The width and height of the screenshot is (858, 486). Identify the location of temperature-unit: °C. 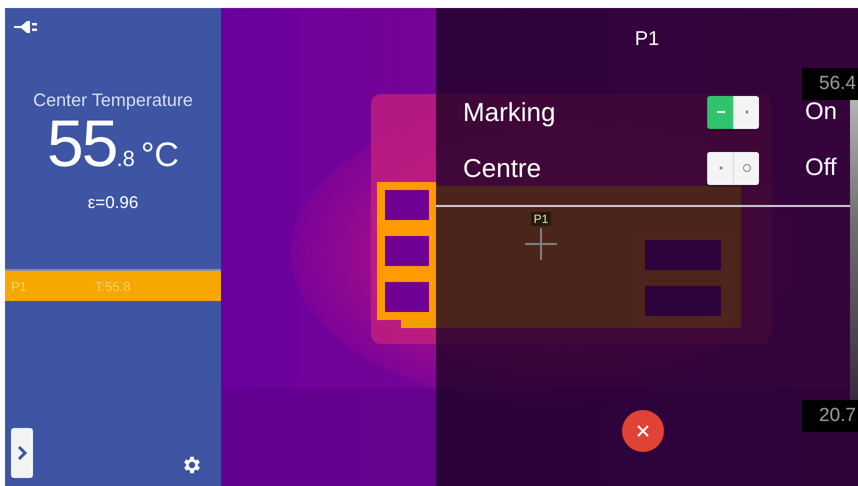
(159, 155).